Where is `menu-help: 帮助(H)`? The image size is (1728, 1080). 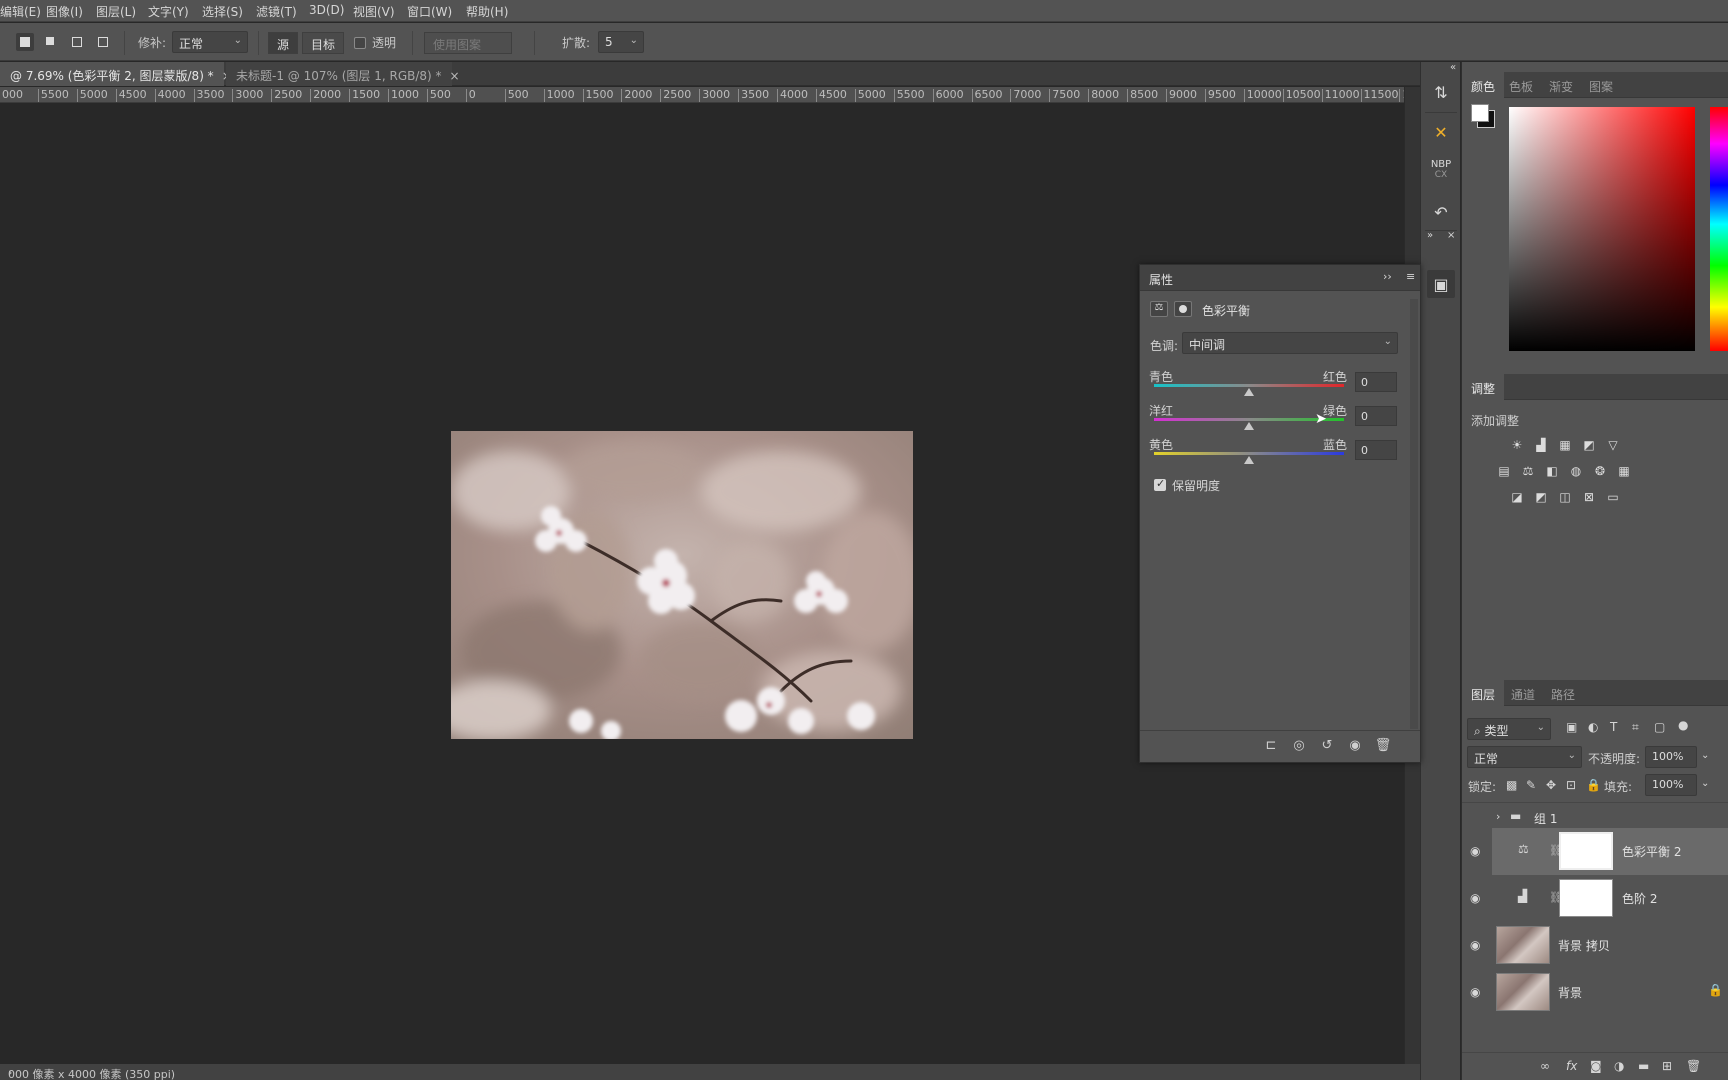
menu-help: 帮助(H) is located at coordinates (487, 11).